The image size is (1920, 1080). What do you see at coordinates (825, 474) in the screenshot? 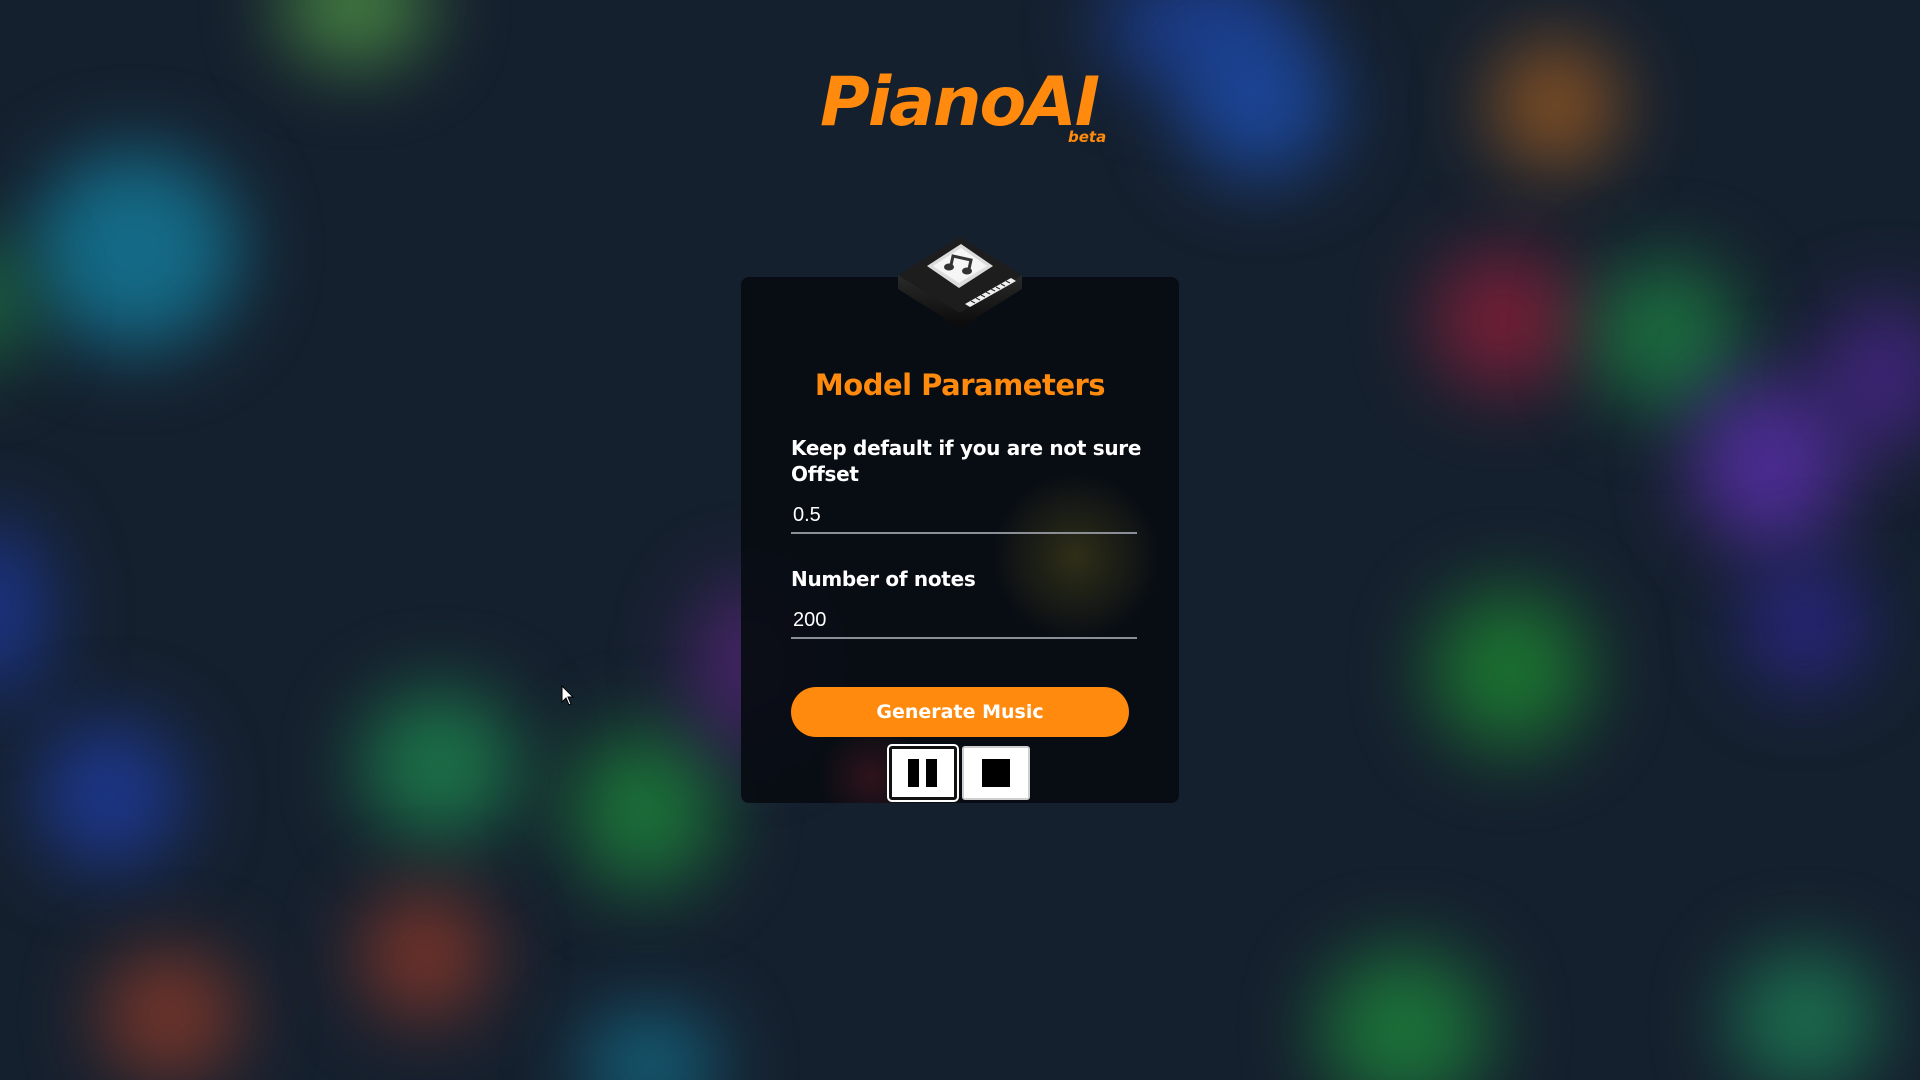
I see `offset-label: Offset` at bounding box center [825, 474].